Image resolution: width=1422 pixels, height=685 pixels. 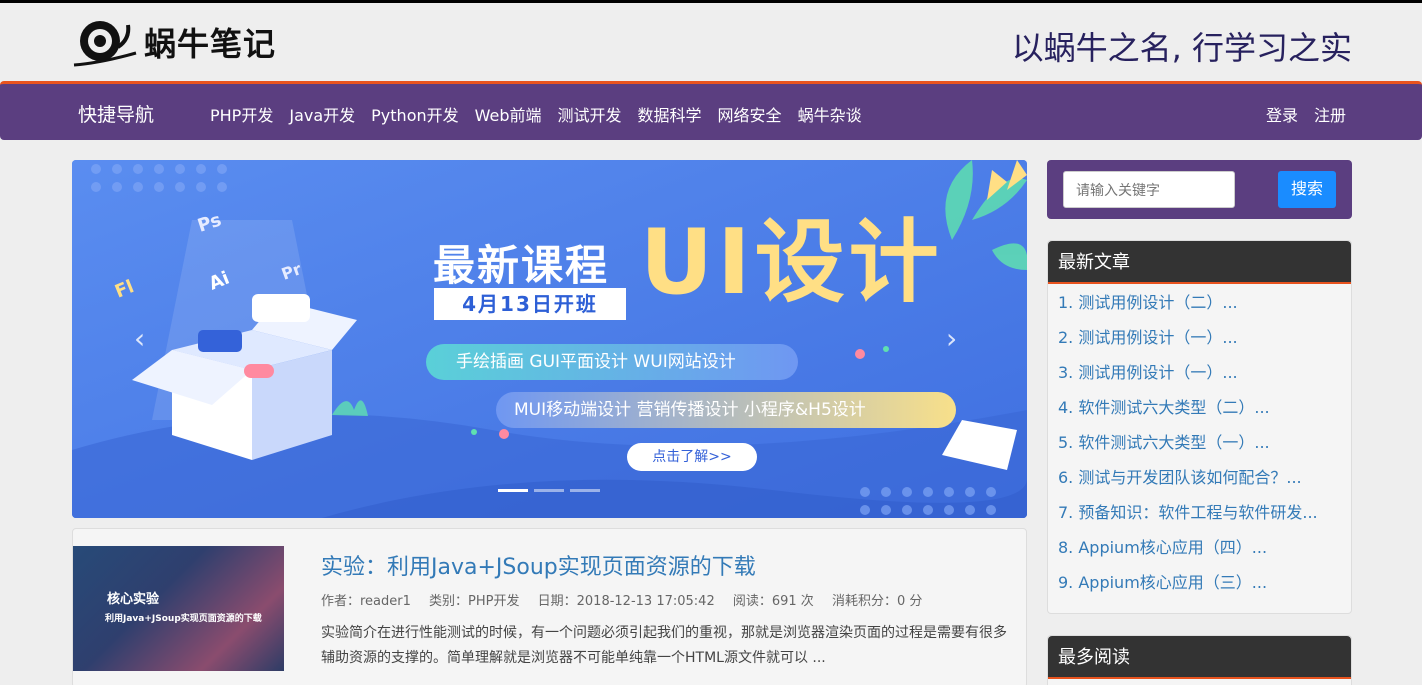 What do you see at coordinates (726, 410) in the screenshot?
I see `banner-tags-line2: MUI移动端设计 营销传播设计 小程序&H5设计` at bounding box center [726, 410].